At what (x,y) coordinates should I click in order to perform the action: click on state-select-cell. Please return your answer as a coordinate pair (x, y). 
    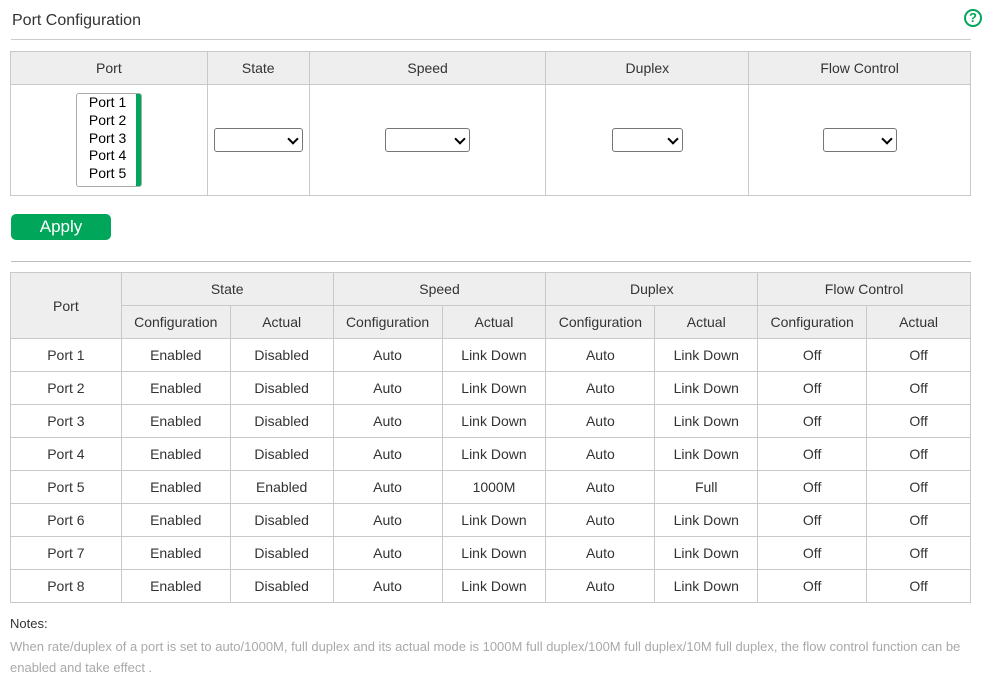
    Looking at the image, I should click on (258, 140).